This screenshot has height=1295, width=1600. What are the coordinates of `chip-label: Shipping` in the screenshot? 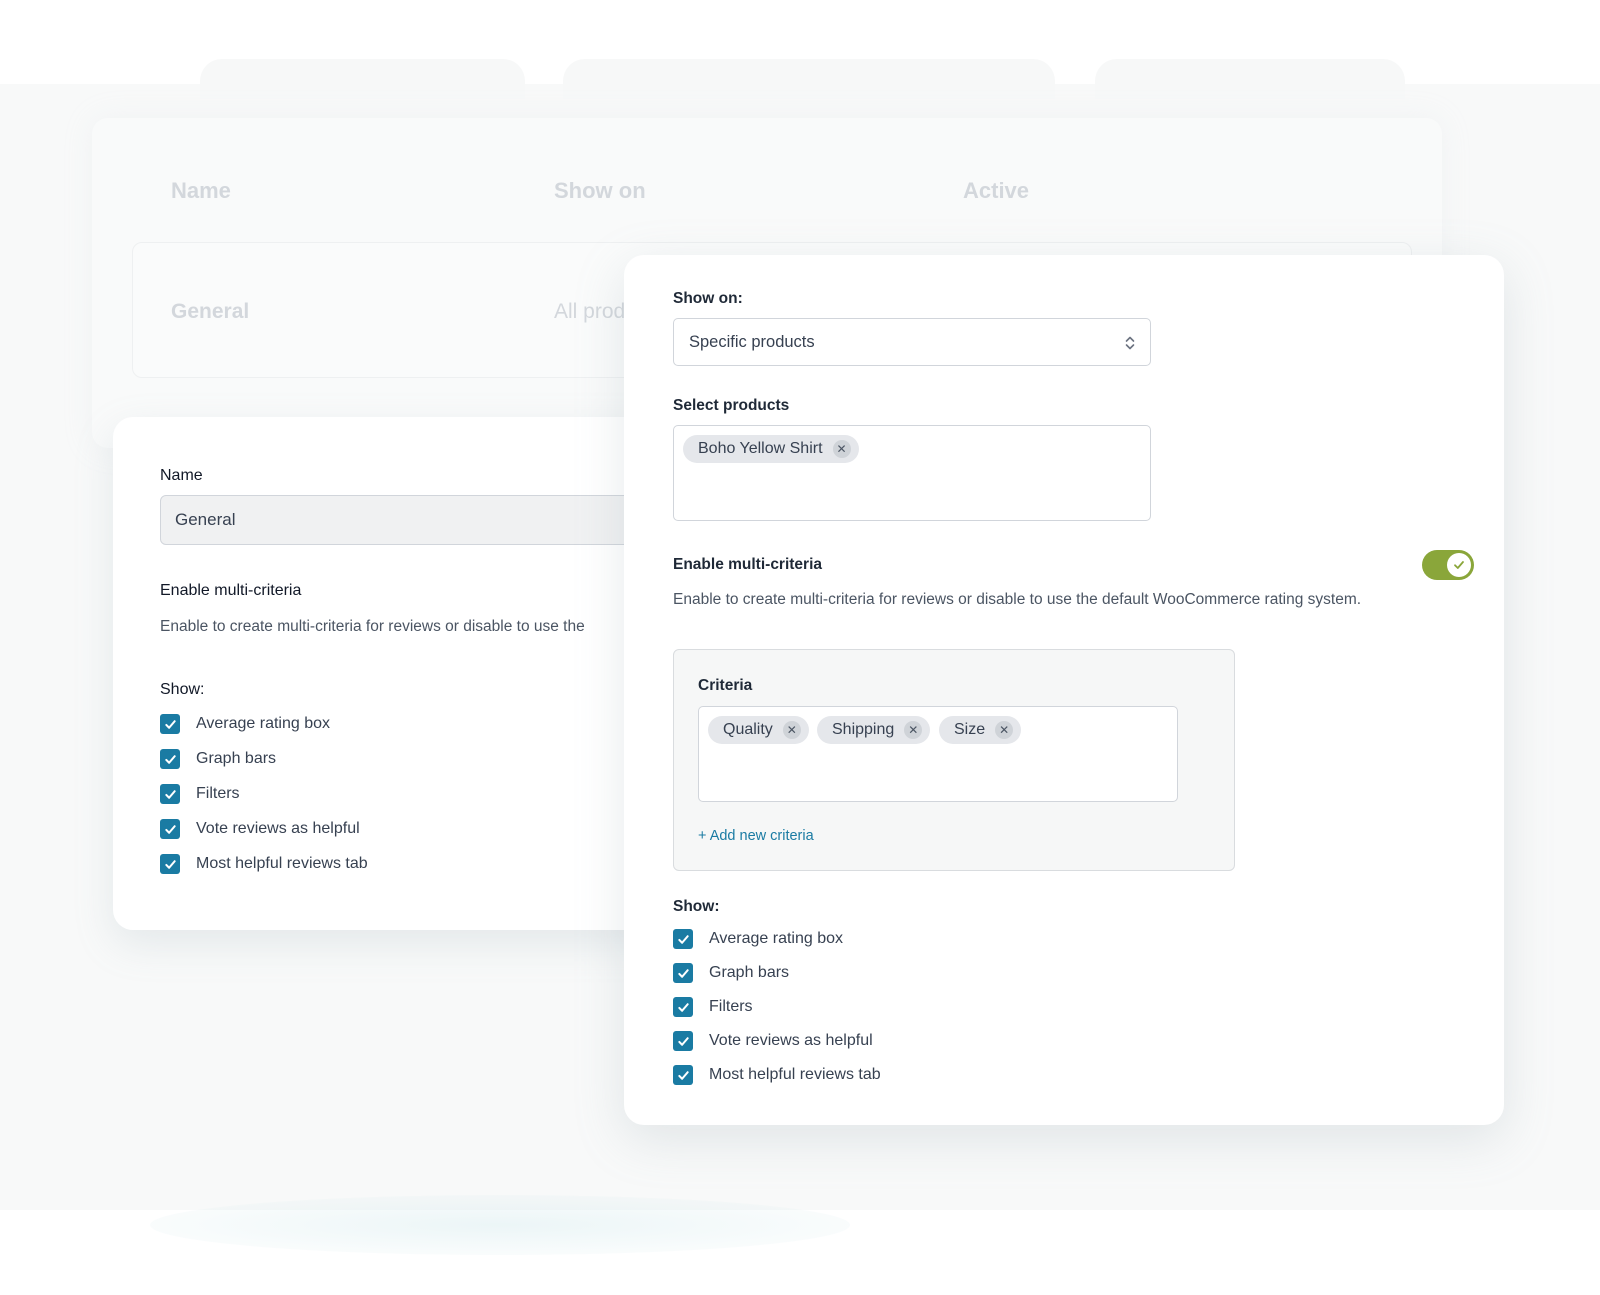 It's located at (863, 729).